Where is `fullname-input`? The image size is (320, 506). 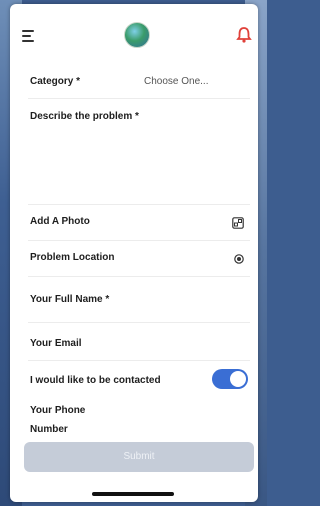 fullname-input is located at coordinates (139, 313).